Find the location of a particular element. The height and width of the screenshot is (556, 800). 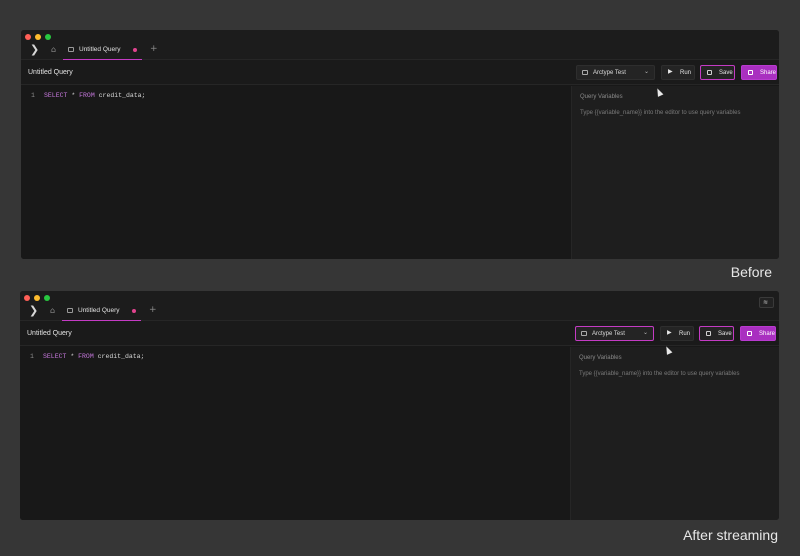

title-bar: ❯ ⌂ Untitled Query + ≋ is located at coordinates (399, 306).